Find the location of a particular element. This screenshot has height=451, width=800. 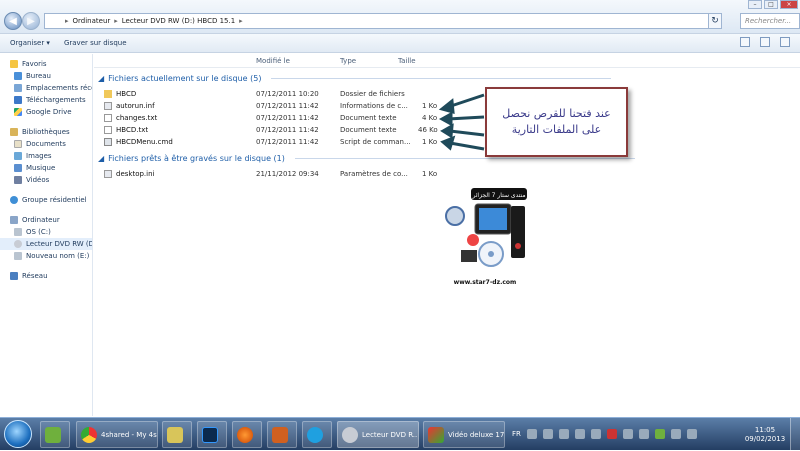

command-bar: Organiser ▾ Graver sur disque is located at coordinates (400, 43).